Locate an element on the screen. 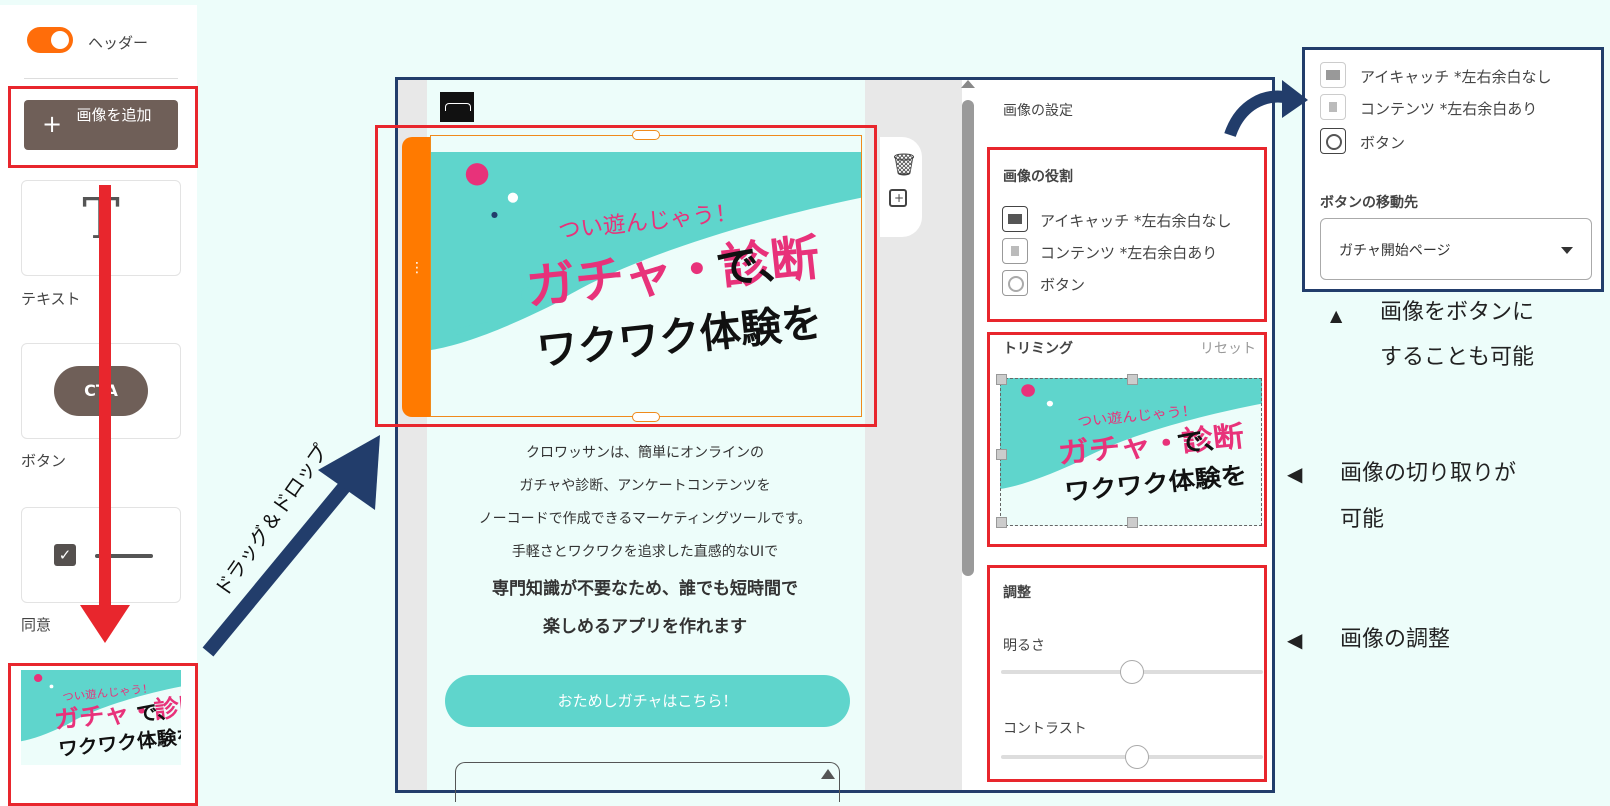  preview-input-box is located at coordinates (647, 782).